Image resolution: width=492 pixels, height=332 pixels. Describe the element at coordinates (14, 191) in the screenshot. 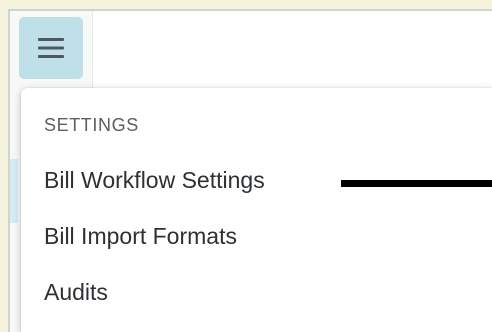

I see `sidebar-selected-indicator` at that location.